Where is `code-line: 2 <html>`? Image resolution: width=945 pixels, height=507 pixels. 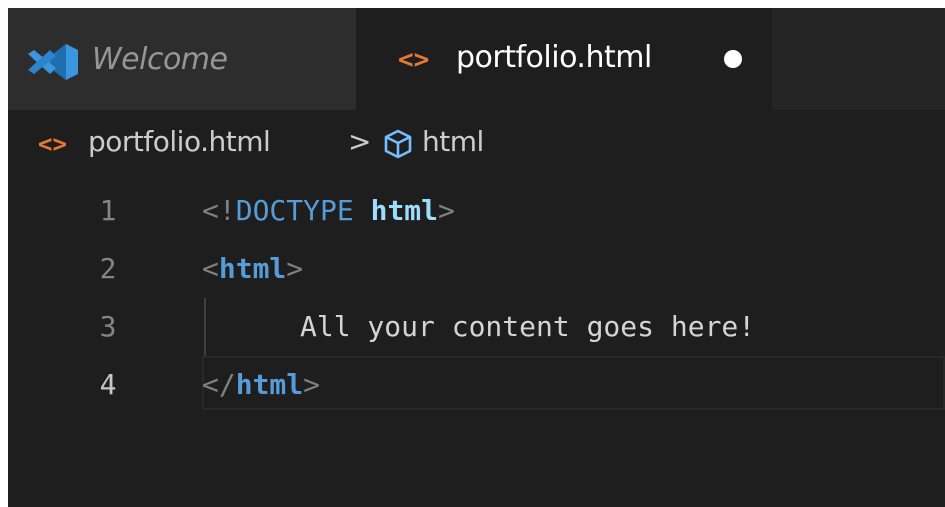 code-line: 2 <html> is located at coordinates (476, 269).